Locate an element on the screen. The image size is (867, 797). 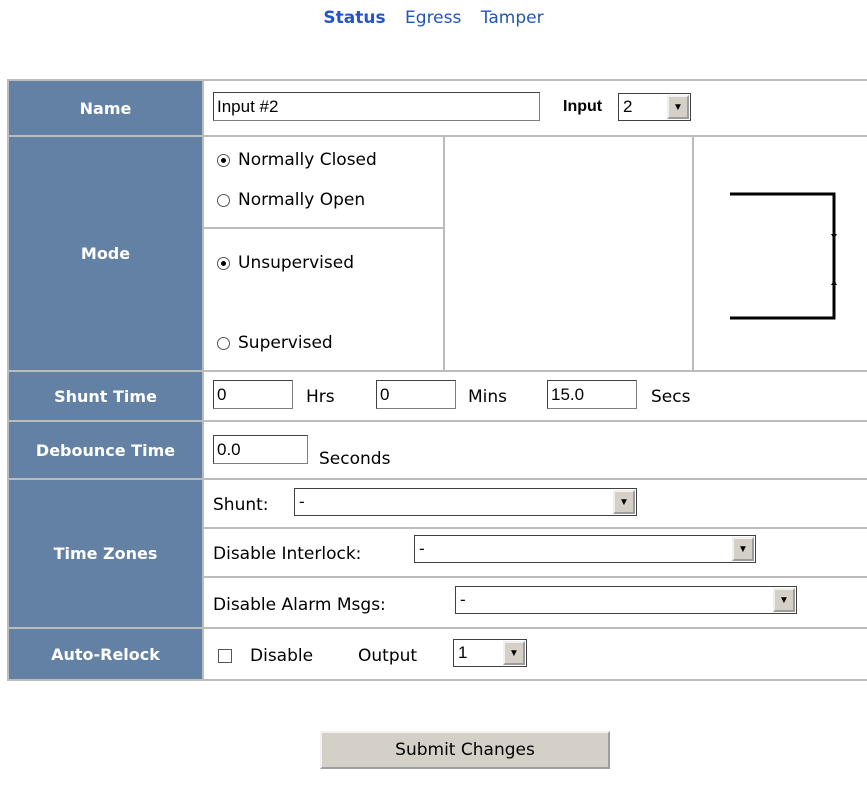
tz-shunt-row: Shunt: - ▼ is located at coordinates (535, 503).